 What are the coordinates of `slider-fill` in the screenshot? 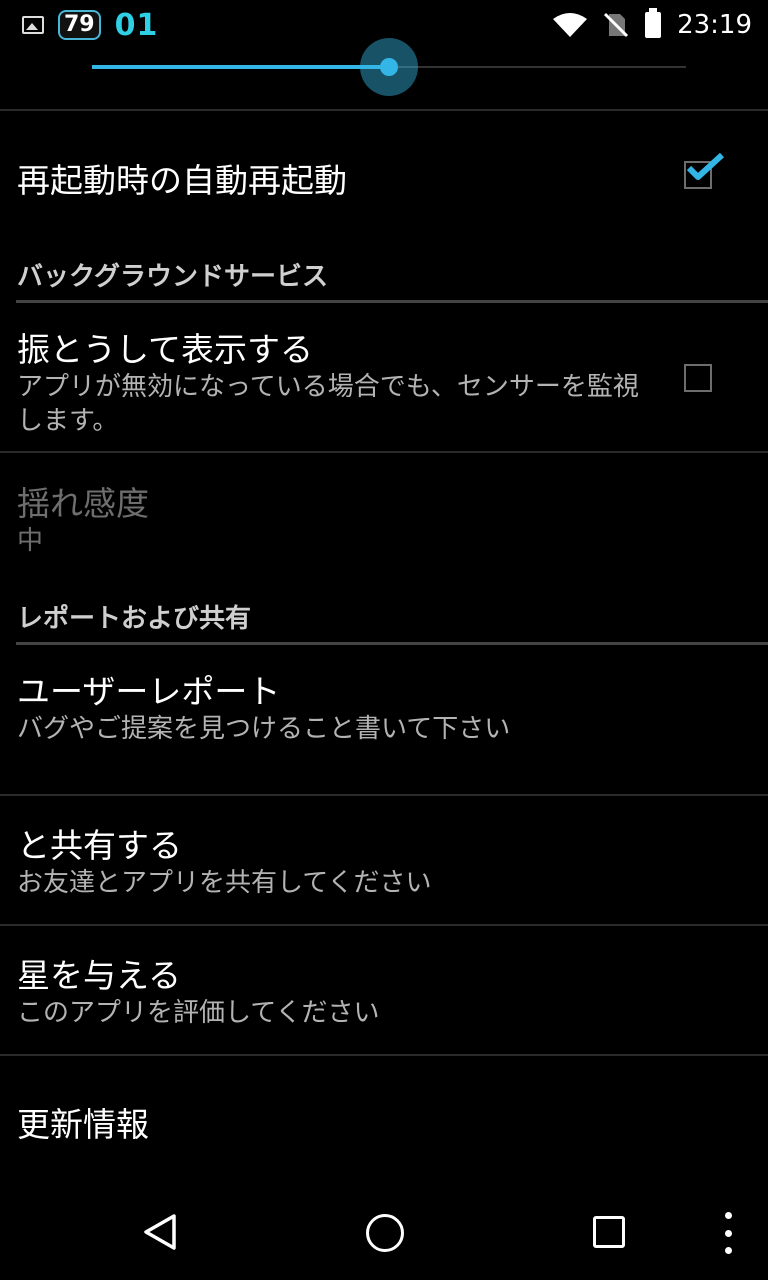 It's located at (240, 67).